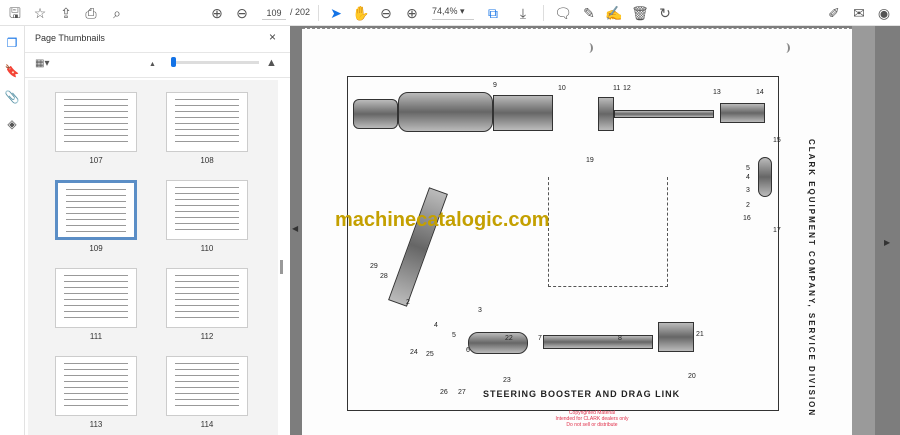  What do you see at coordinates (748, 190) in the screenshot?
I see `callout-number: 3` at bounding box center [748, 190].